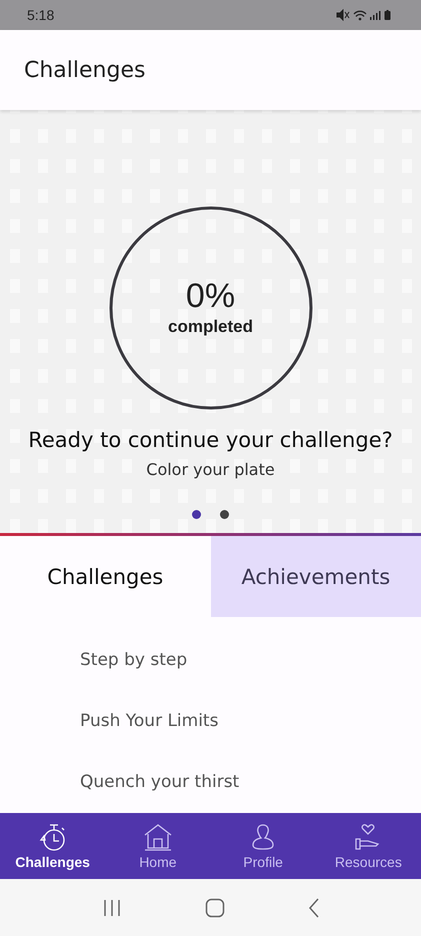 This screenshot has height=936, width=421. Describe the element at coordinates (40, 15) in the screenshot. I see `status-time: 5:18` at that location.